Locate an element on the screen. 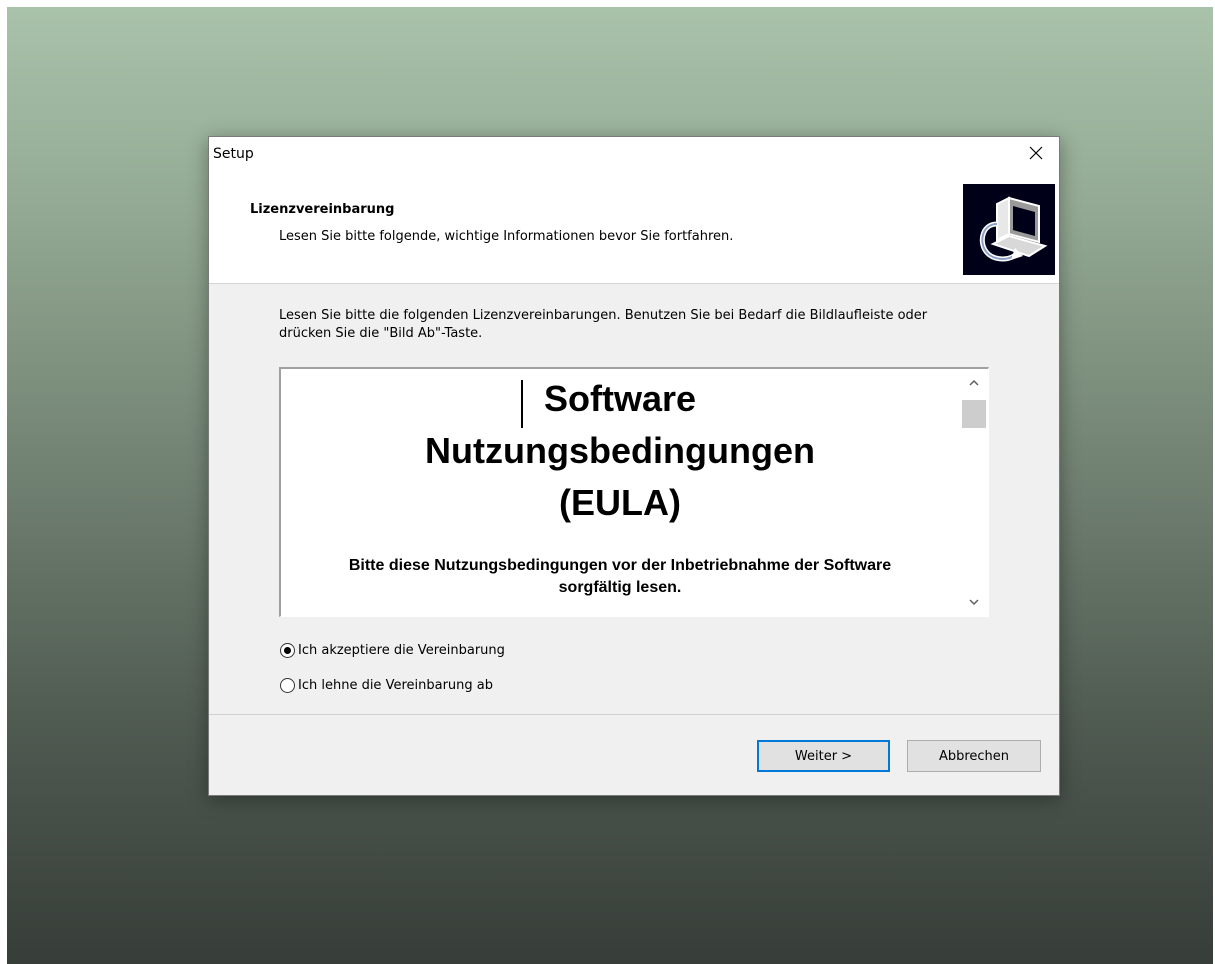 The image size is (1215, 964). close-icon is located at coordinates (1036, 153).